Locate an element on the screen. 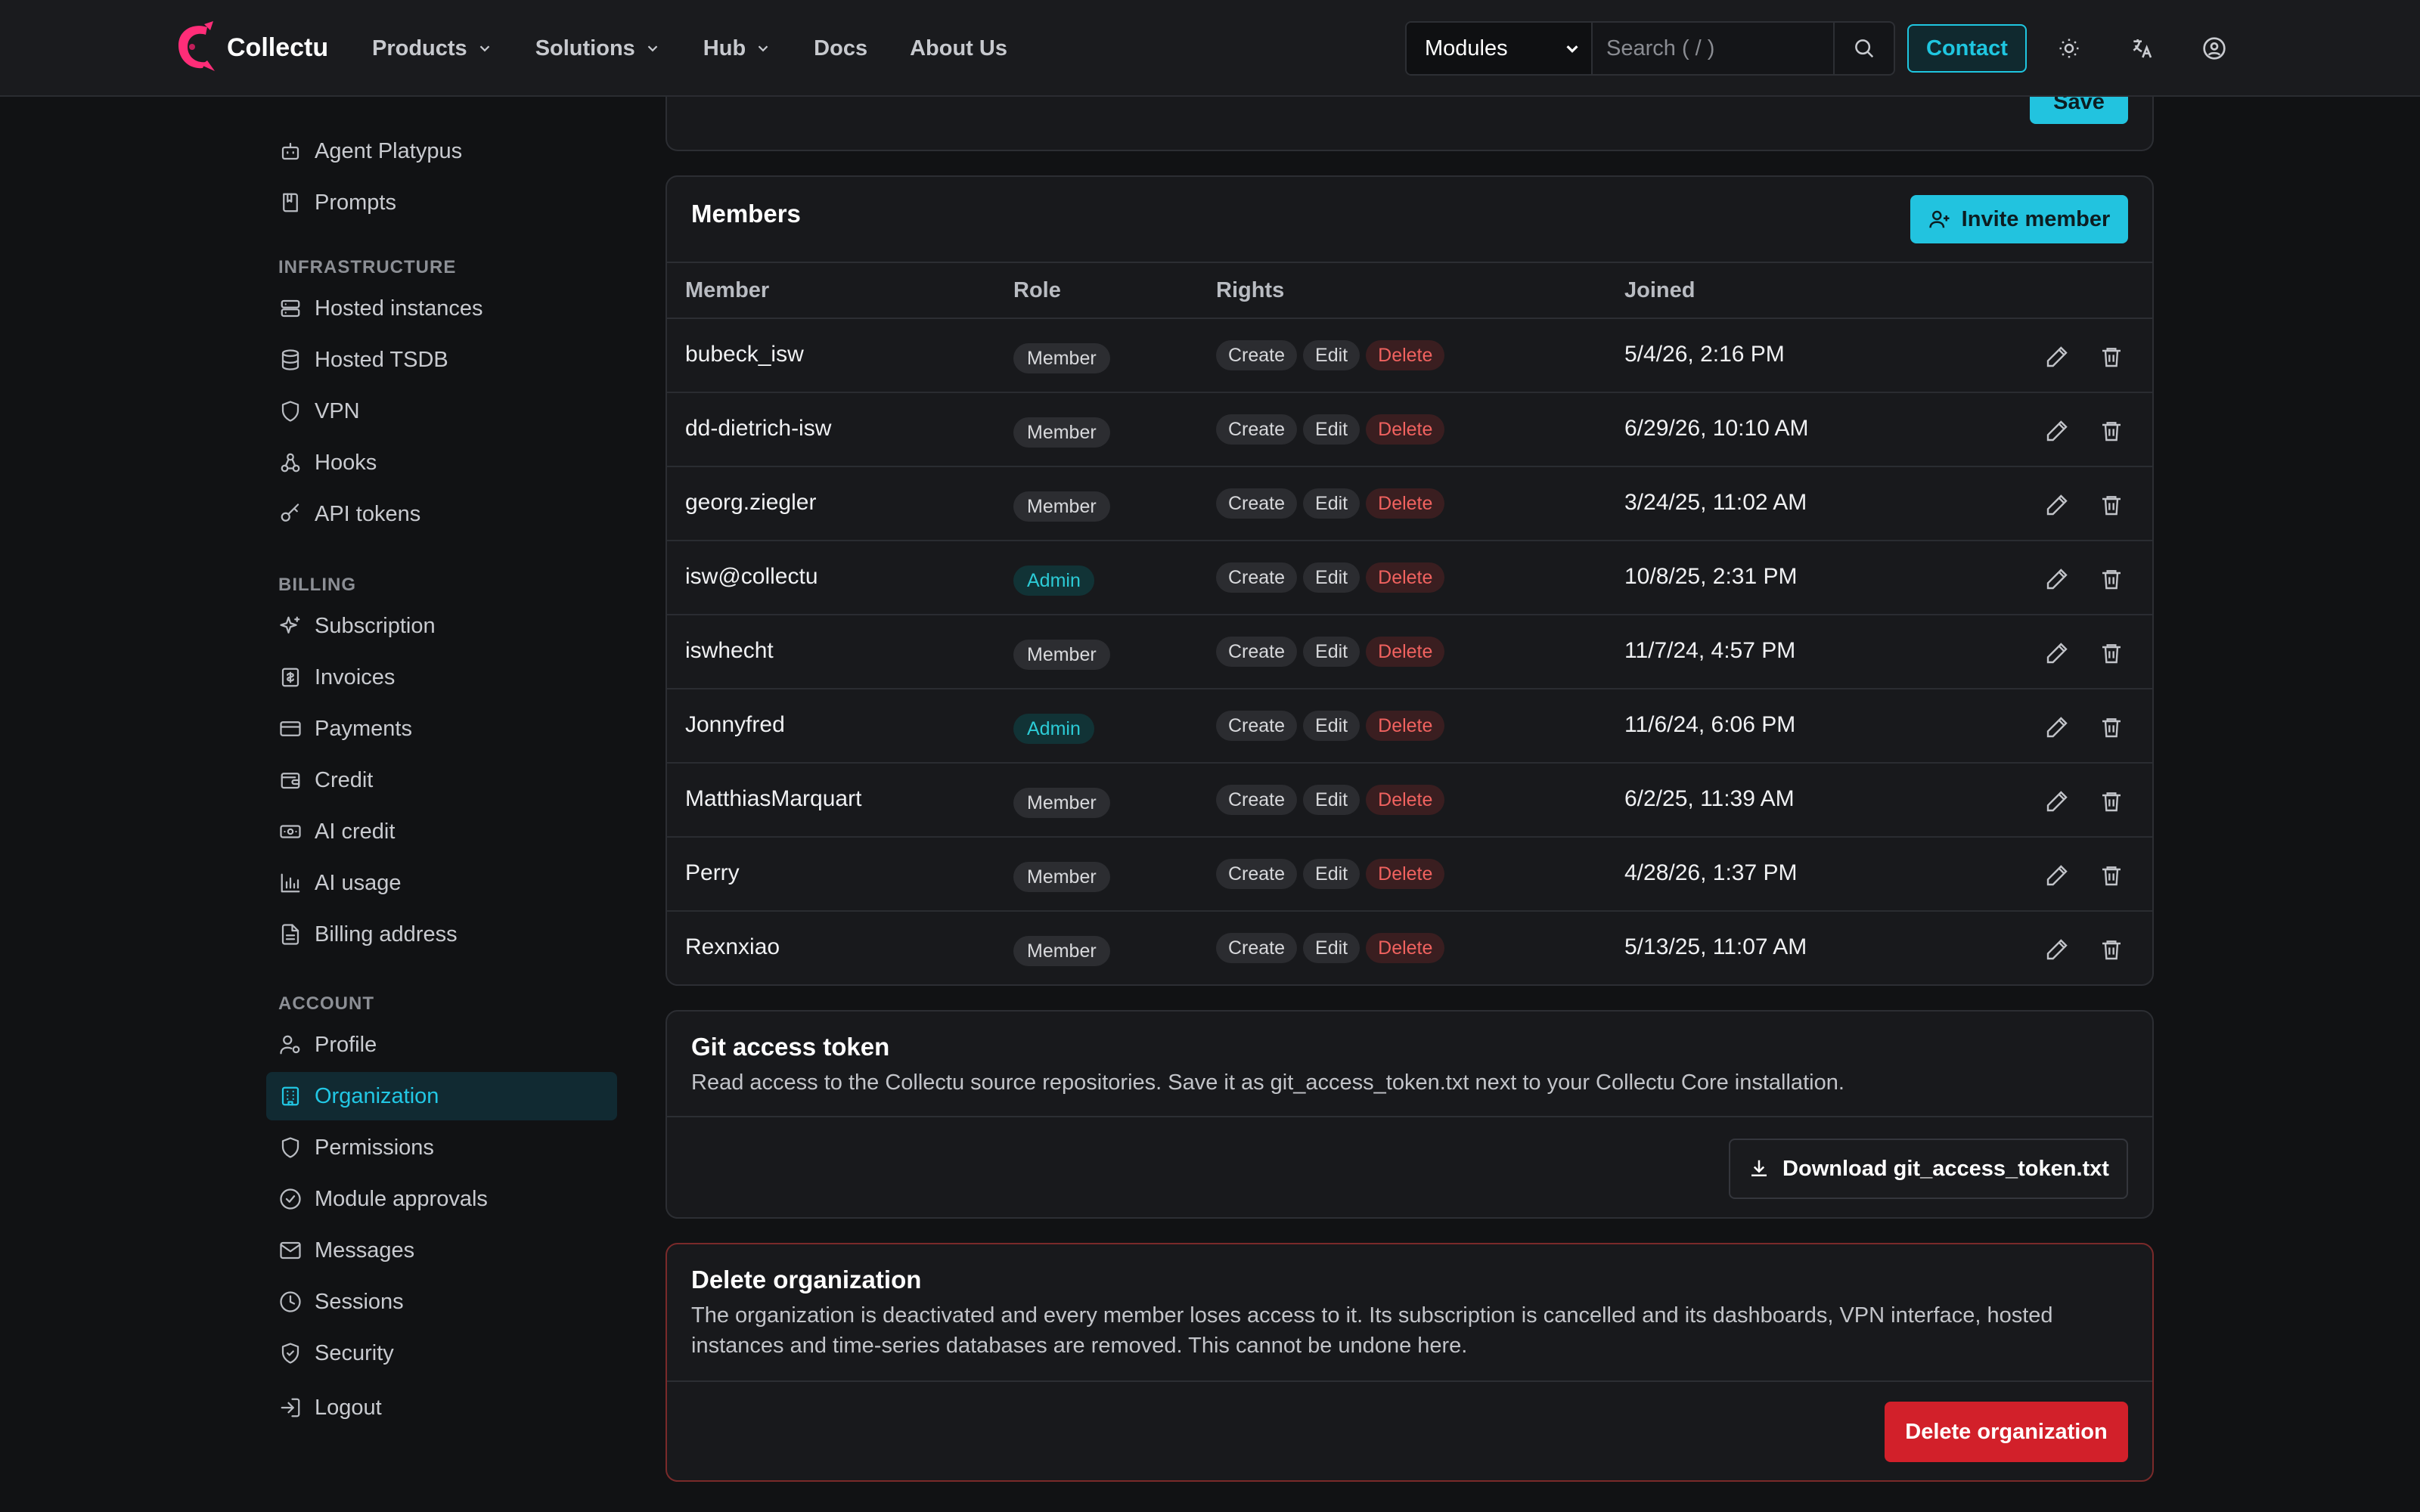  search-input is located at coordinates (1713, 48).